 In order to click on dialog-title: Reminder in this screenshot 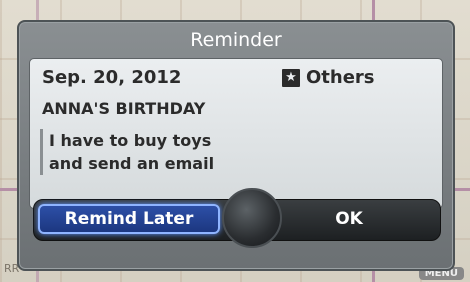, I will do `click(236, 40)`.